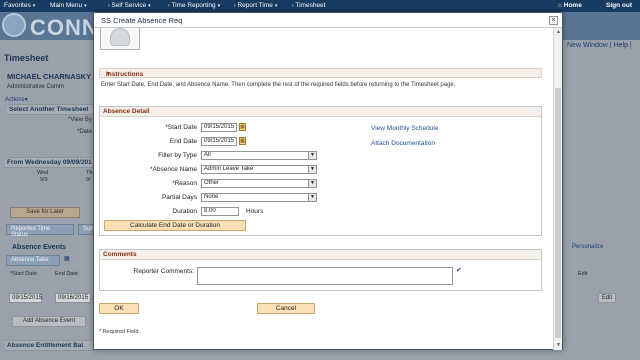 The width and height of the screenshot is (640, 360). What do you see at coordinates (179, 197) in the screenshot?
I see `partial-days-label: Partial Days` at bounding box center [179, 197].